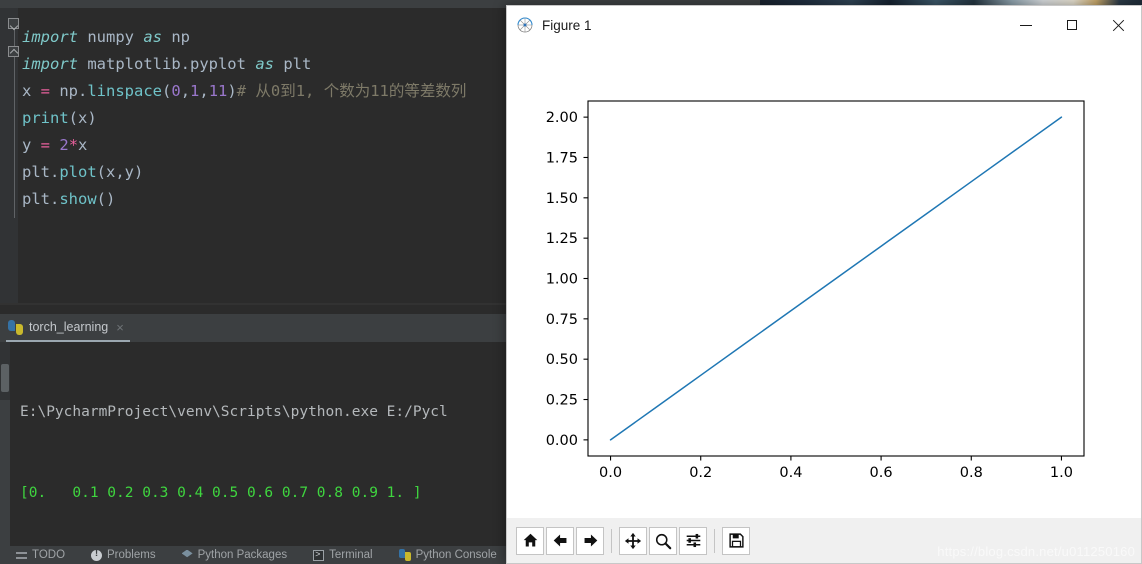  I want to click on code-token: numpy, so click(111, 37).